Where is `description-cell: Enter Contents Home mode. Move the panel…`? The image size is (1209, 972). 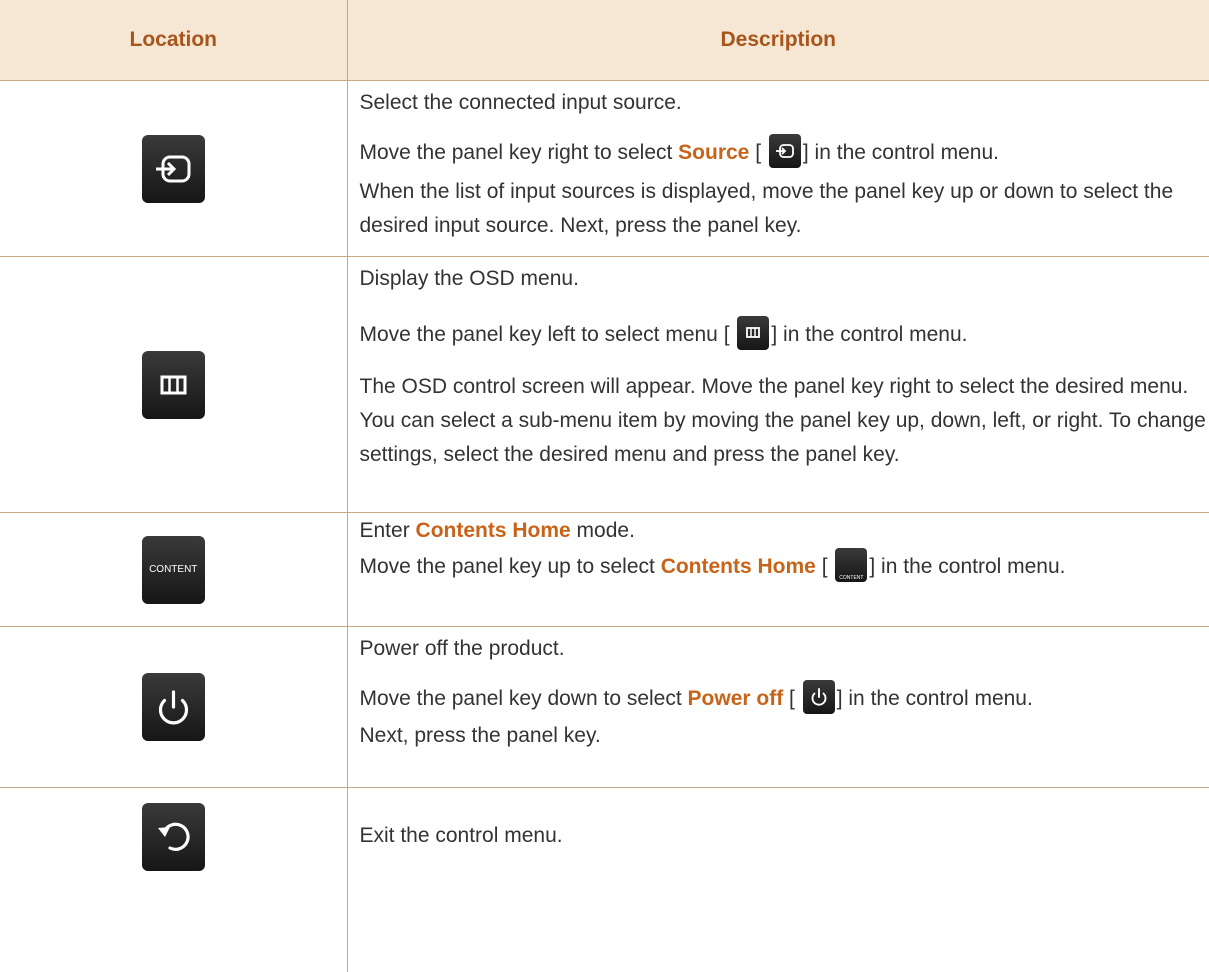
description-cell: Enter Contents Home mode. Move the panel… is located at coordinates (778, 569).